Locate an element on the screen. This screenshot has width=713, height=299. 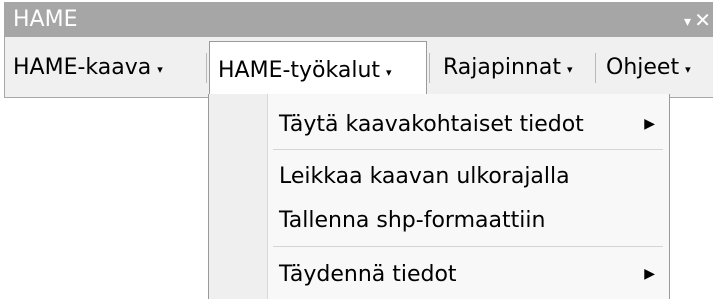
menu-hame-tyokalut: HAME-työkalut ▾ is located at coordinates (318, 70).